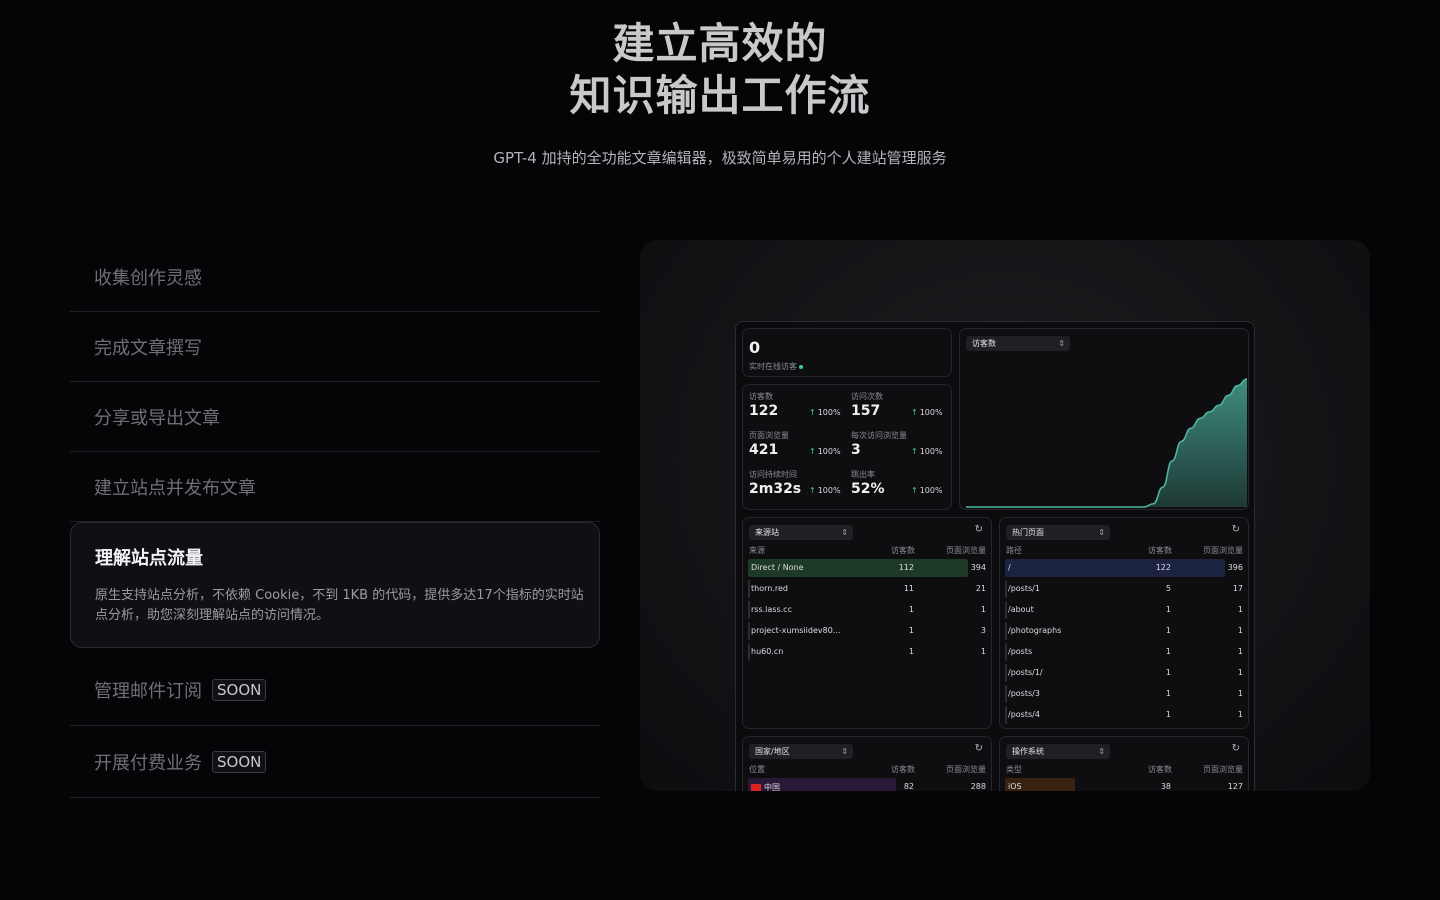  Describe the element at coordinates (1223, 769) in the screenshot. I see `column-header: 页面浏览量` at that location.